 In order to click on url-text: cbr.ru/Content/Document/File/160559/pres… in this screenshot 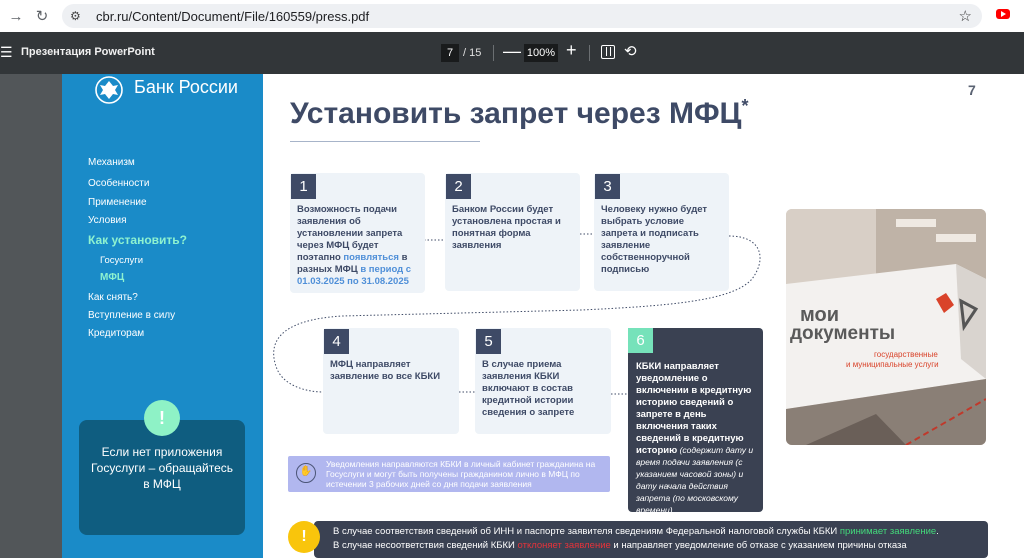, I will do `click(232, 16)`.